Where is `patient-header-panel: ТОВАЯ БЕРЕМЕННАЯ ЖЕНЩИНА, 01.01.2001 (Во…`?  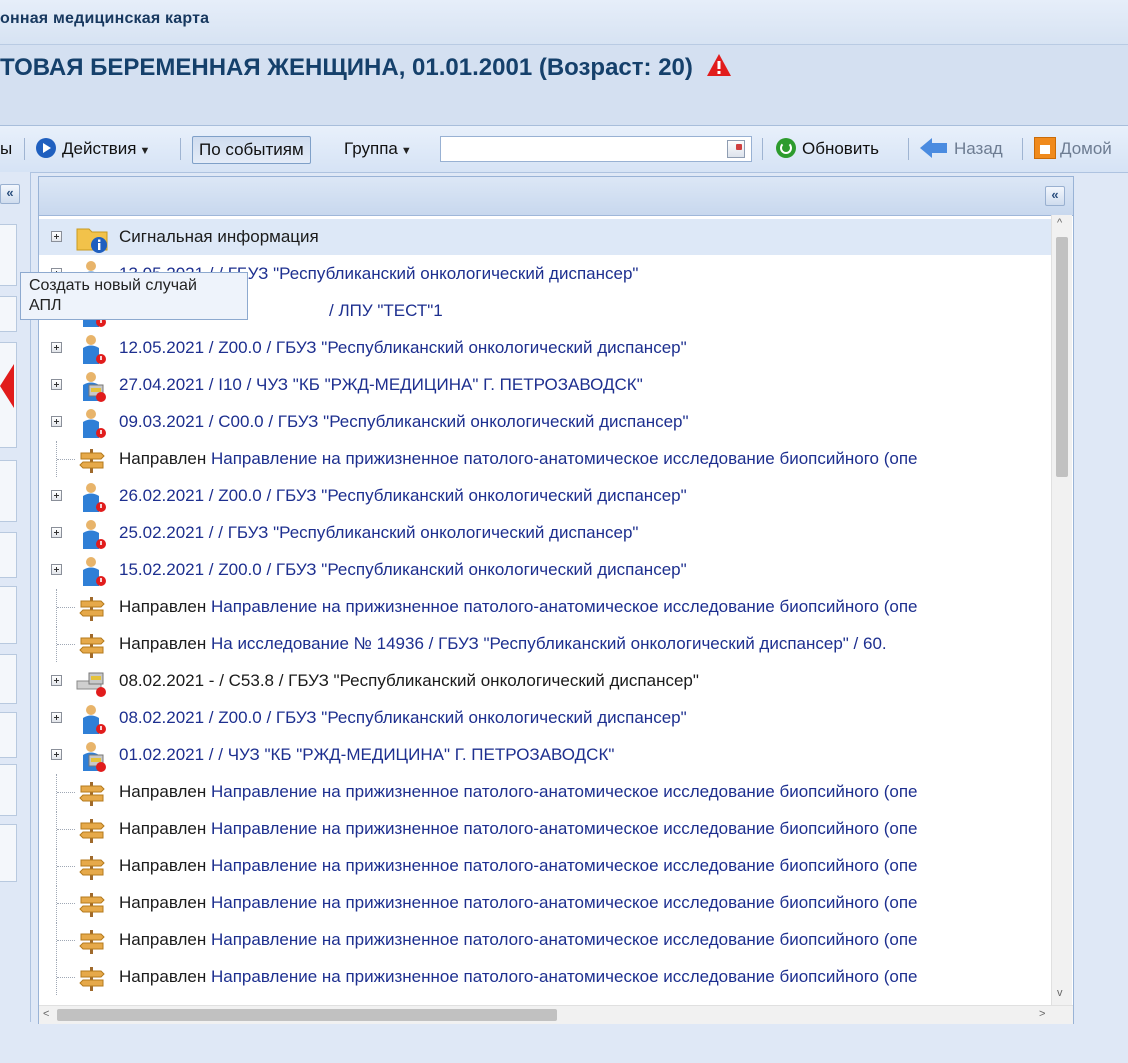 patient-header-panel: ТОВАЯ БЕРЕМЕННАЯ ЖЕНЩИНА, 01.01.2001 (Во… is located at coordinates (564, 85).